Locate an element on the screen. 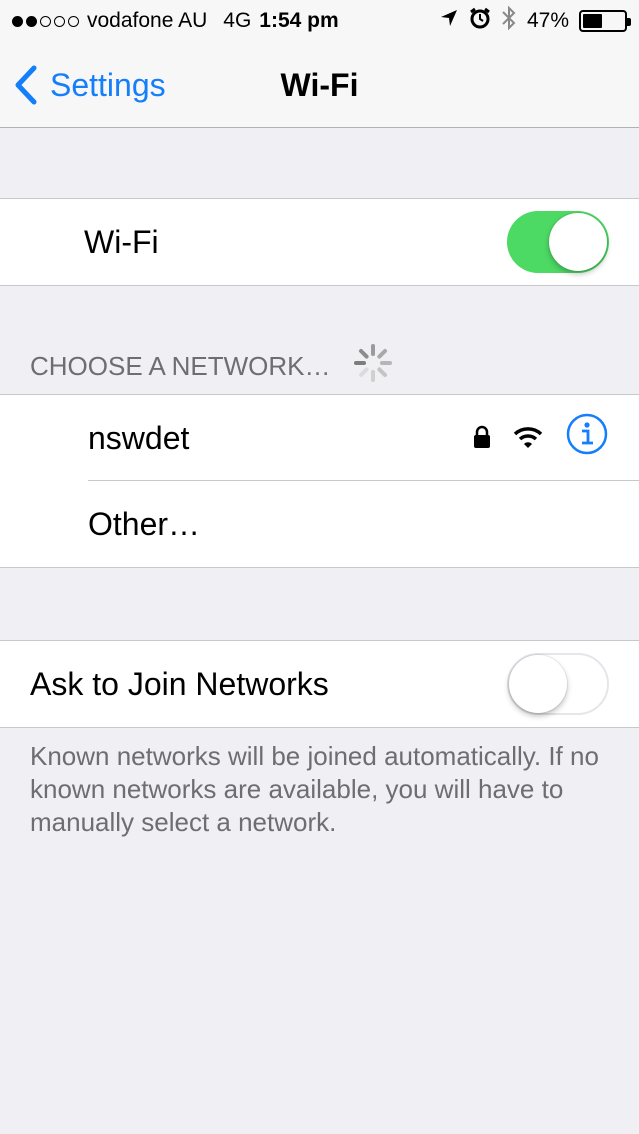 The height and width of the screenshot is (1134, 639). lock-icon is located at coordinates (482, 438).